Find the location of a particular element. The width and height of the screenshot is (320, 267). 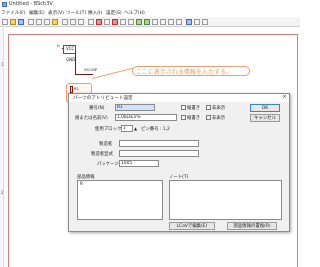

block-spinner-icon: ▲ is located at coordinates (135, 128).